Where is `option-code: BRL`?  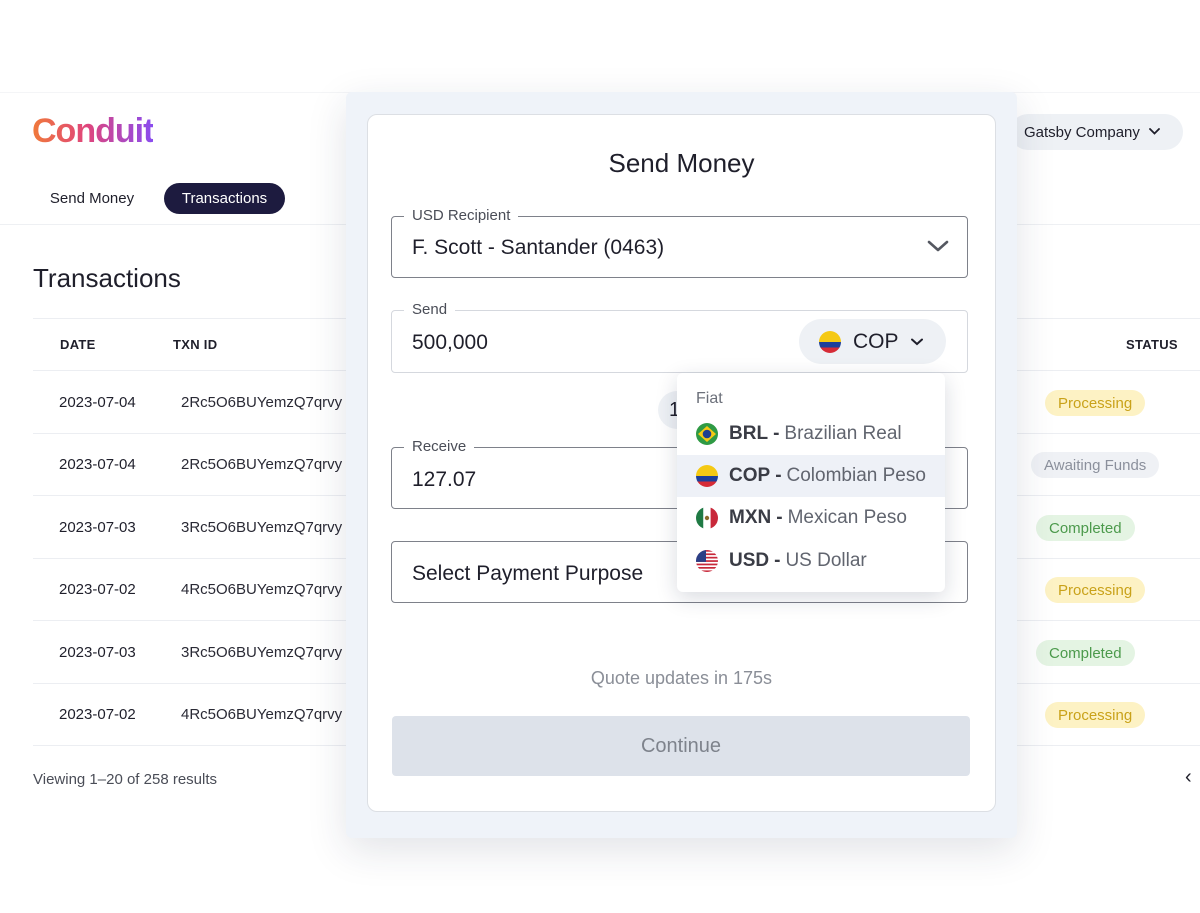 option-code: BRL is located at coordinates (749, 433).